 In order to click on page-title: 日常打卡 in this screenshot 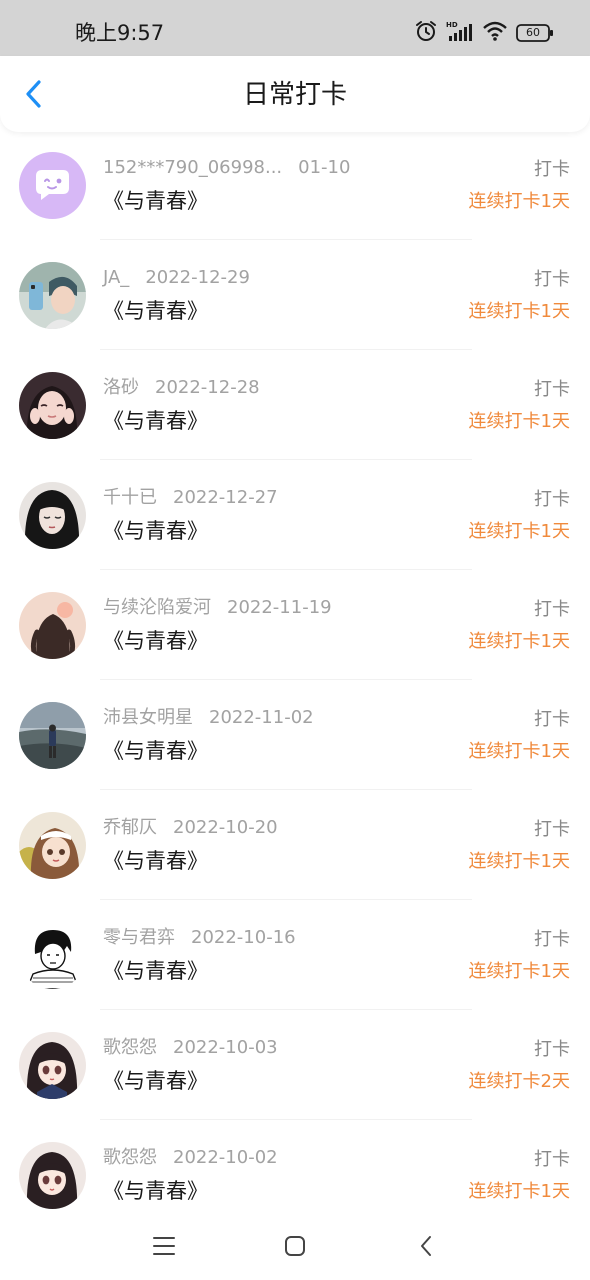, I will do `click(294, 95)`.